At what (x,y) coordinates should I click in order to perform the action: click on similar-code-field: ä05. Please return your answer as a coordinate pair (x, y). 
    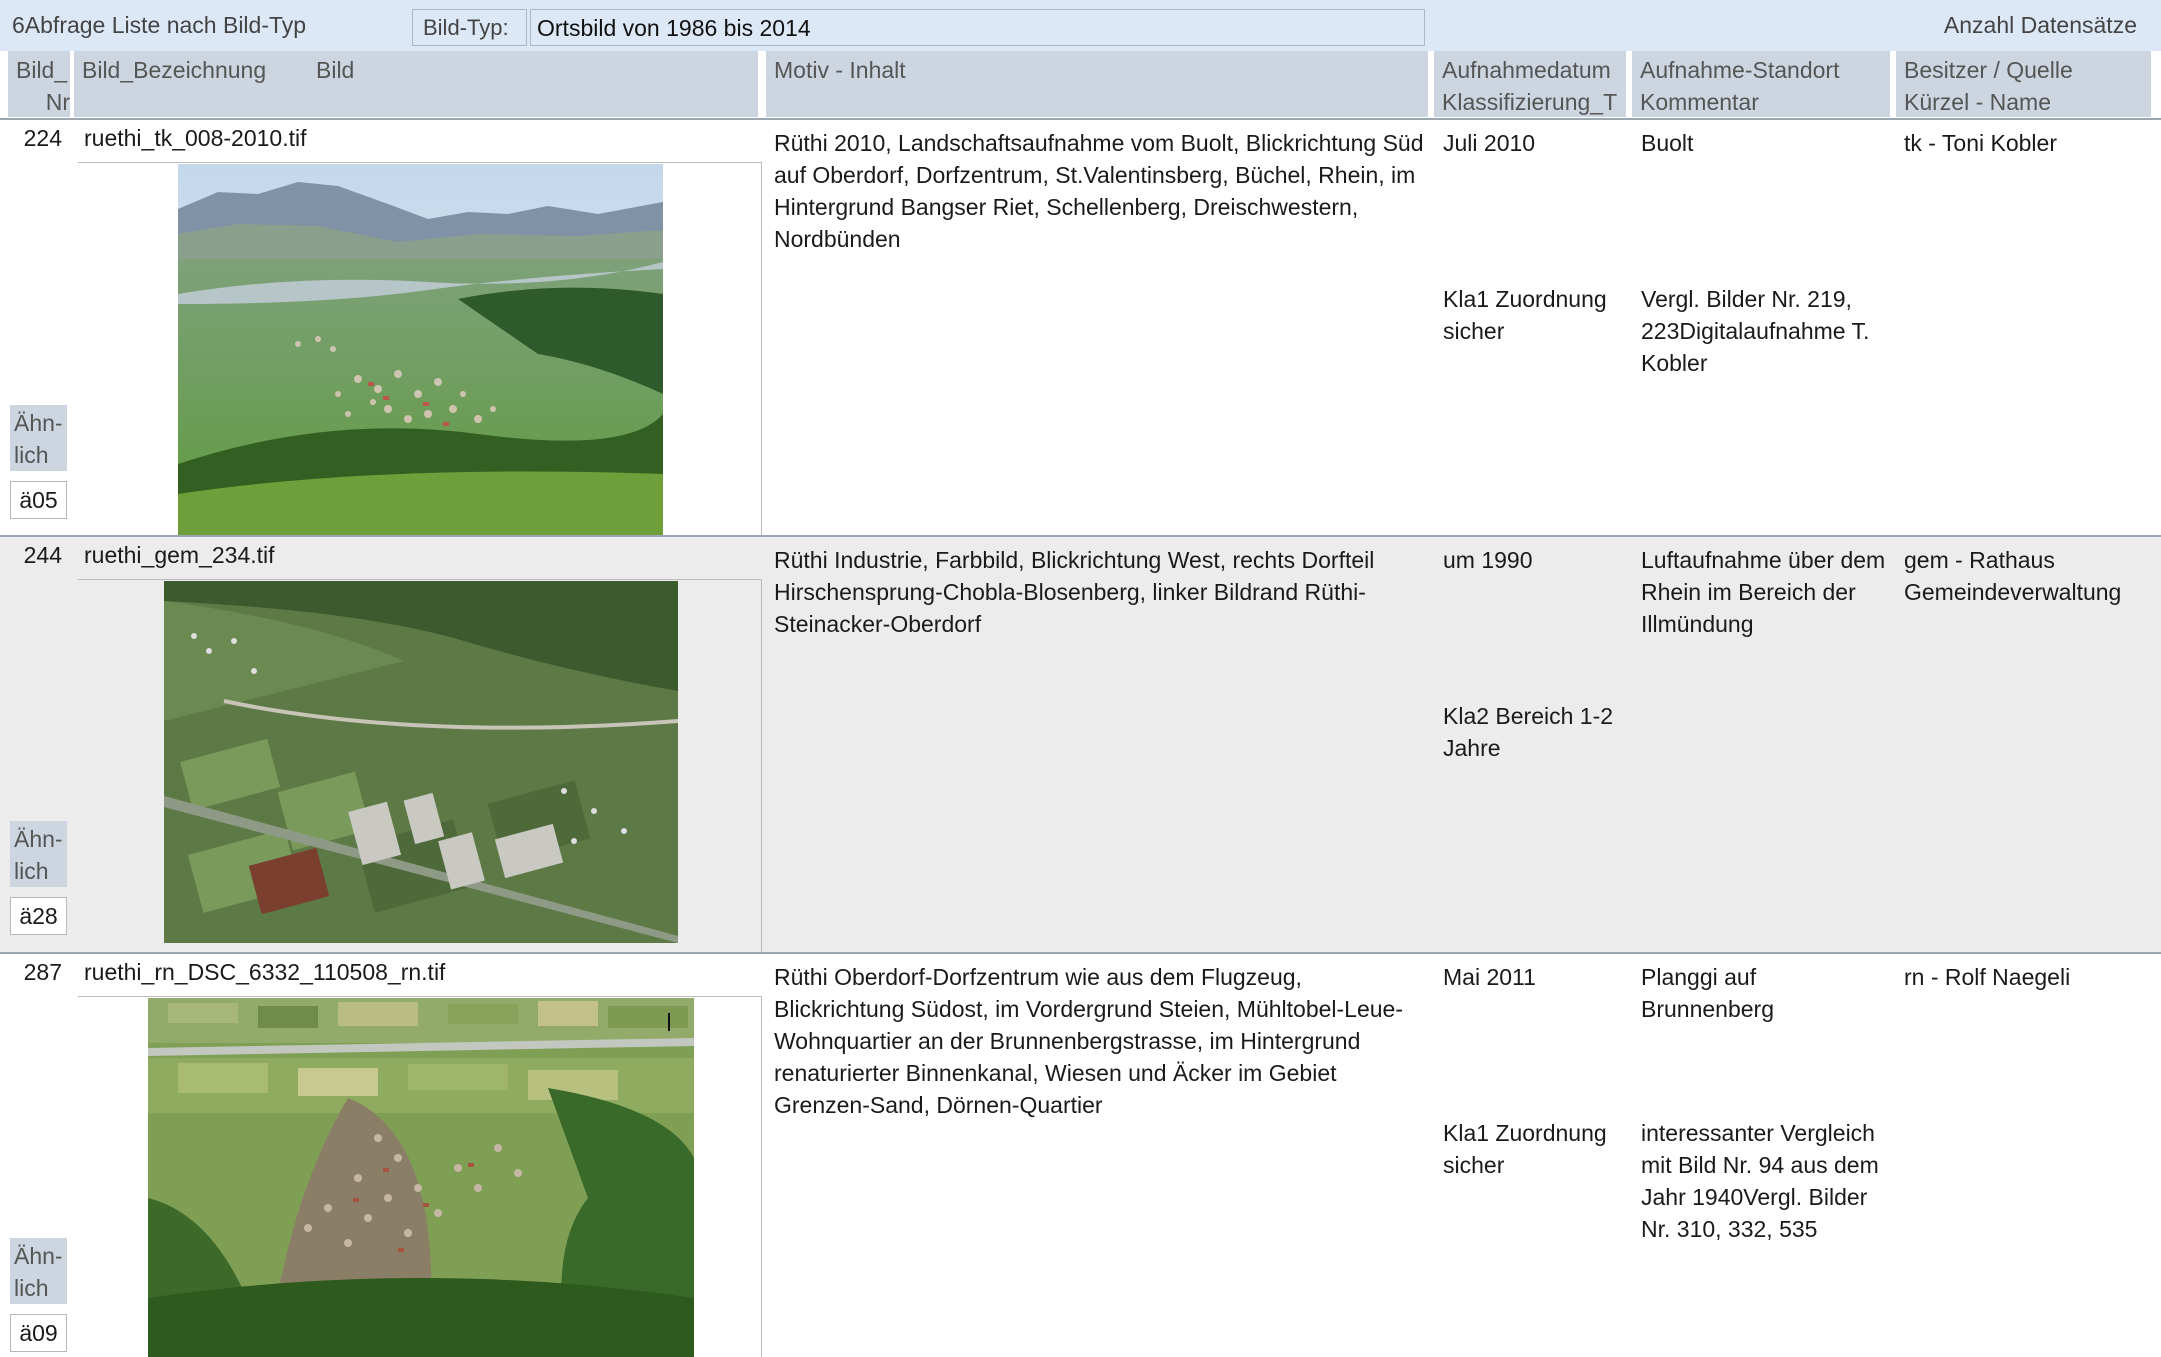
    Looking at the image, I should click on (38, 500).